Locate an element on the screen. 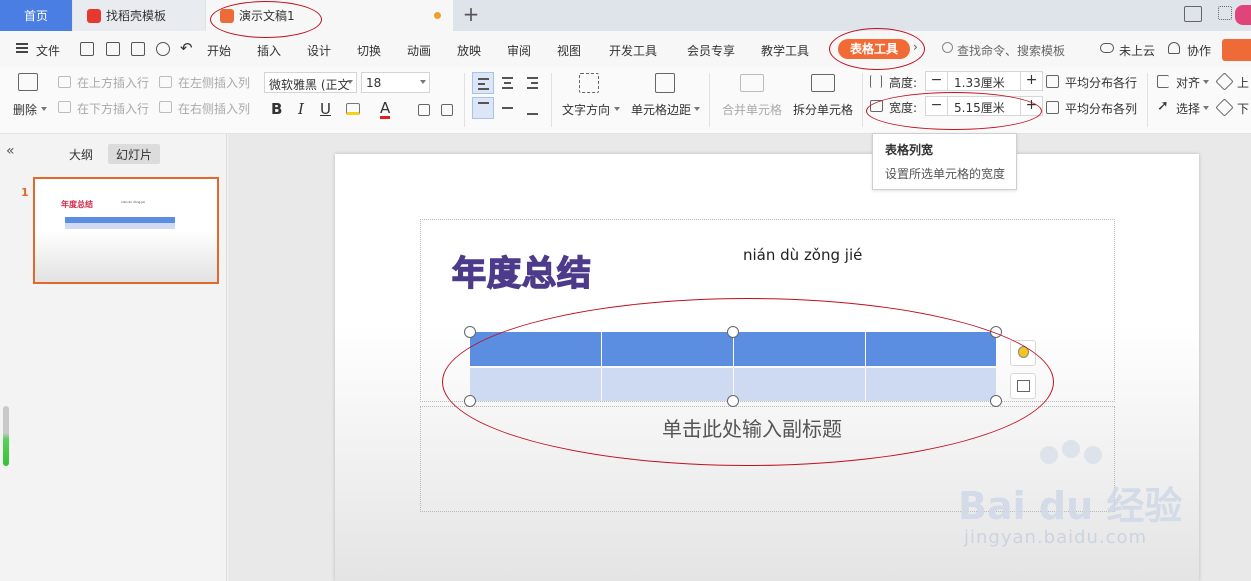 Image resolution: width=1251 pixels, height=581 pixels. height-minus-button: − is located at coordinates (937, 81).